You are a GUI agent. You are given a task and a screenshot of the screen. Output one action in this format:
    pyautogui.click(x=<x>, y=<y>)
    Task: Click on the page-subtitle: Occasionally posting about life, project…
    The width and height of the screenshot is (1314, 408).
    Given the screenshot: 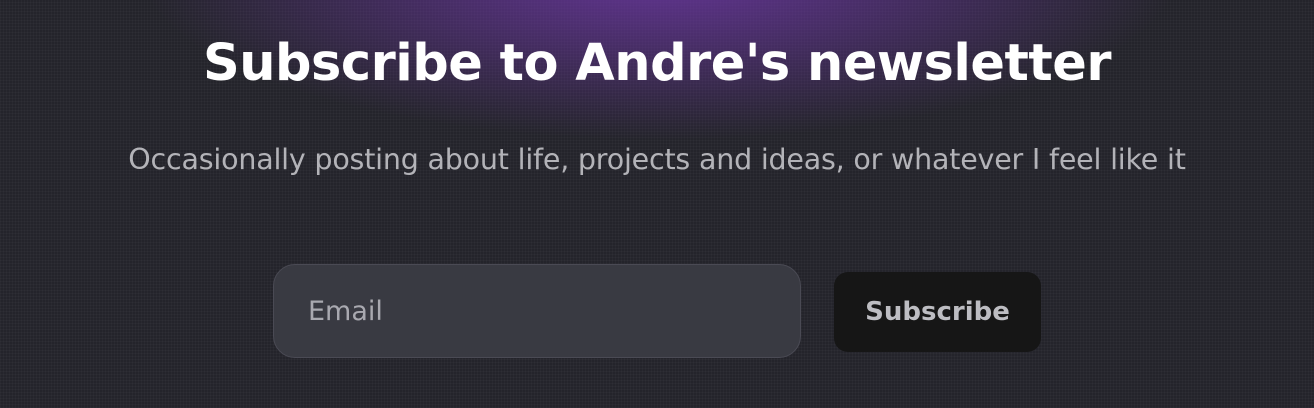 What is the action you would take?
    pyautogui.click(x=657, y=159)
    